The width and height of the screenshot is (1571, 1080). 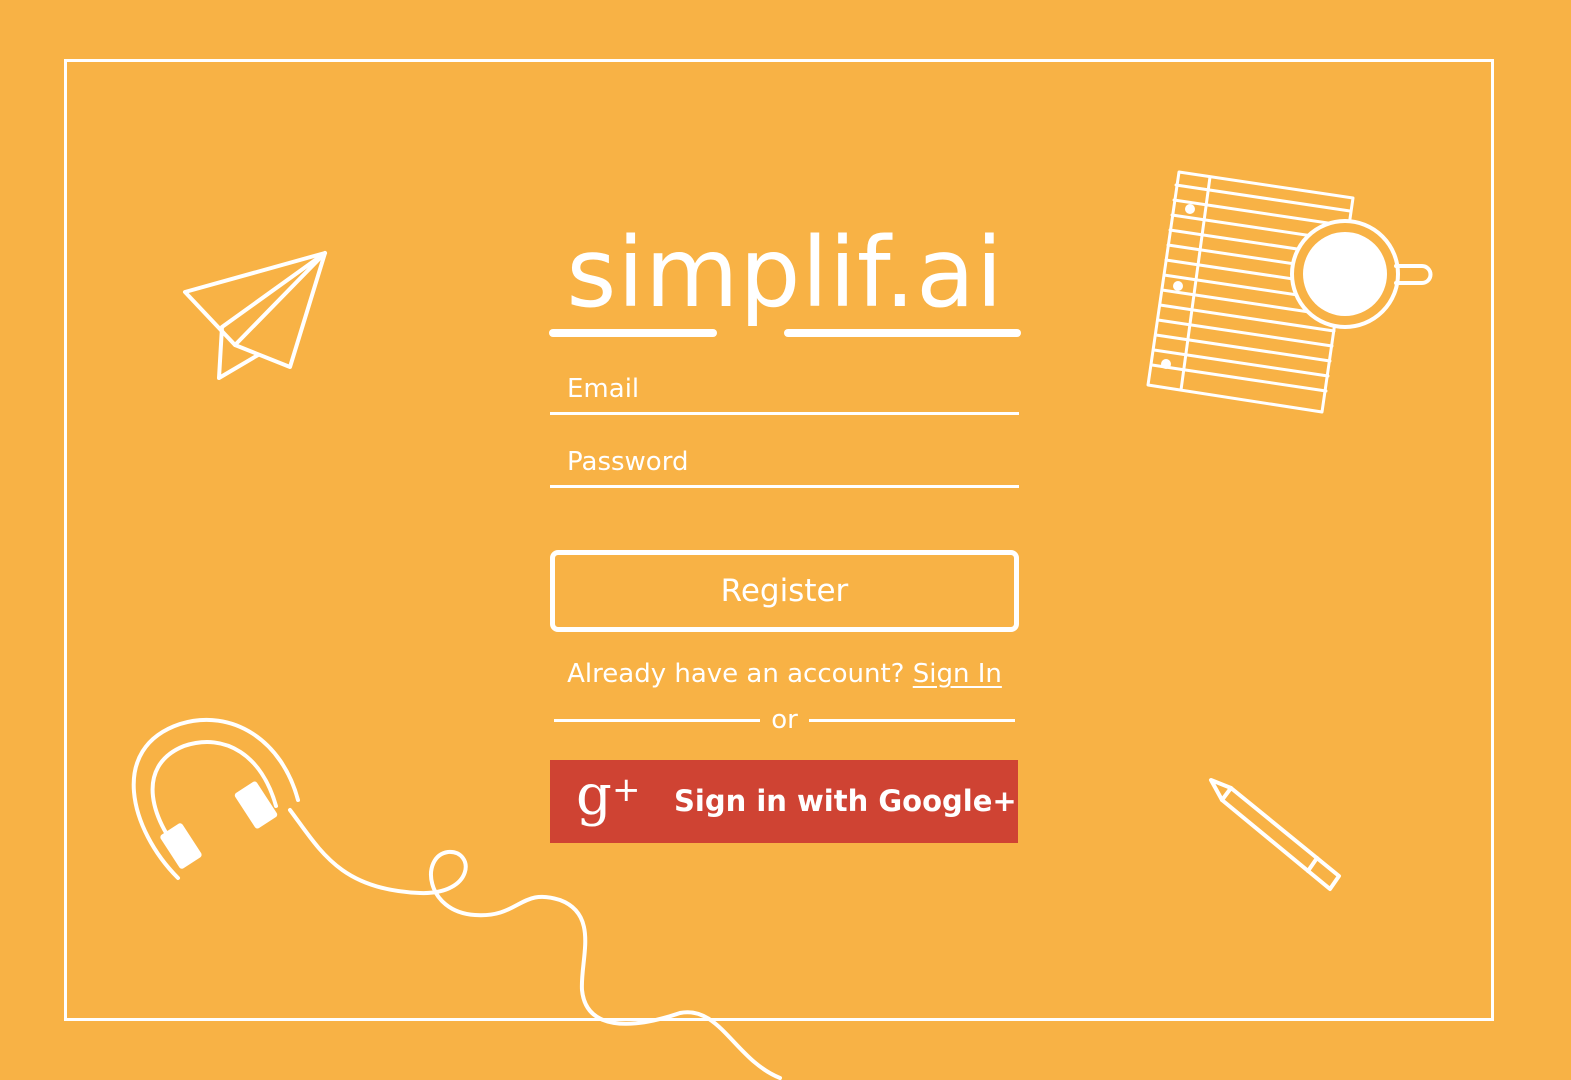 I want to click on paper-plane-icon, so click(x=255, y=315).